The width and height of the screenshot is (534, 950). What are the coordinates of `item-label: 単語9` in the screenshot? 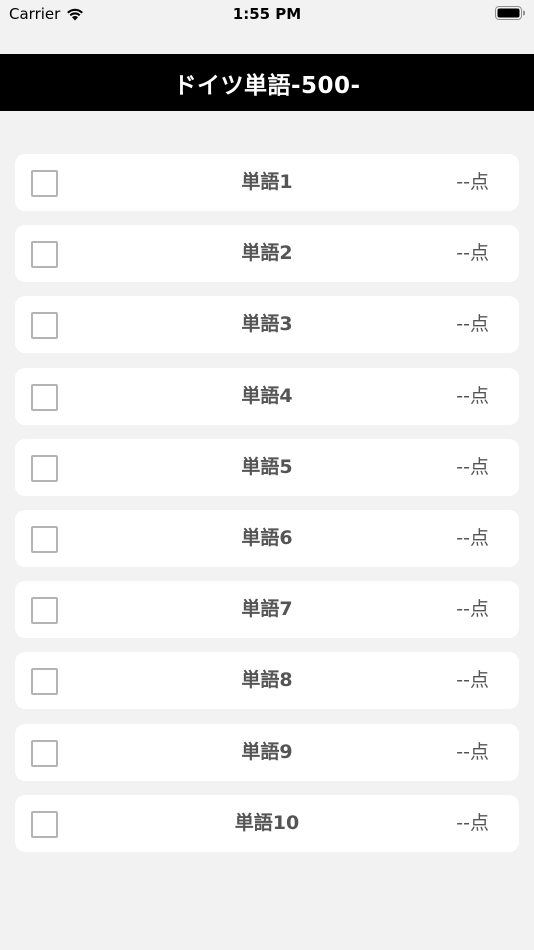 It's located at (267, 751).